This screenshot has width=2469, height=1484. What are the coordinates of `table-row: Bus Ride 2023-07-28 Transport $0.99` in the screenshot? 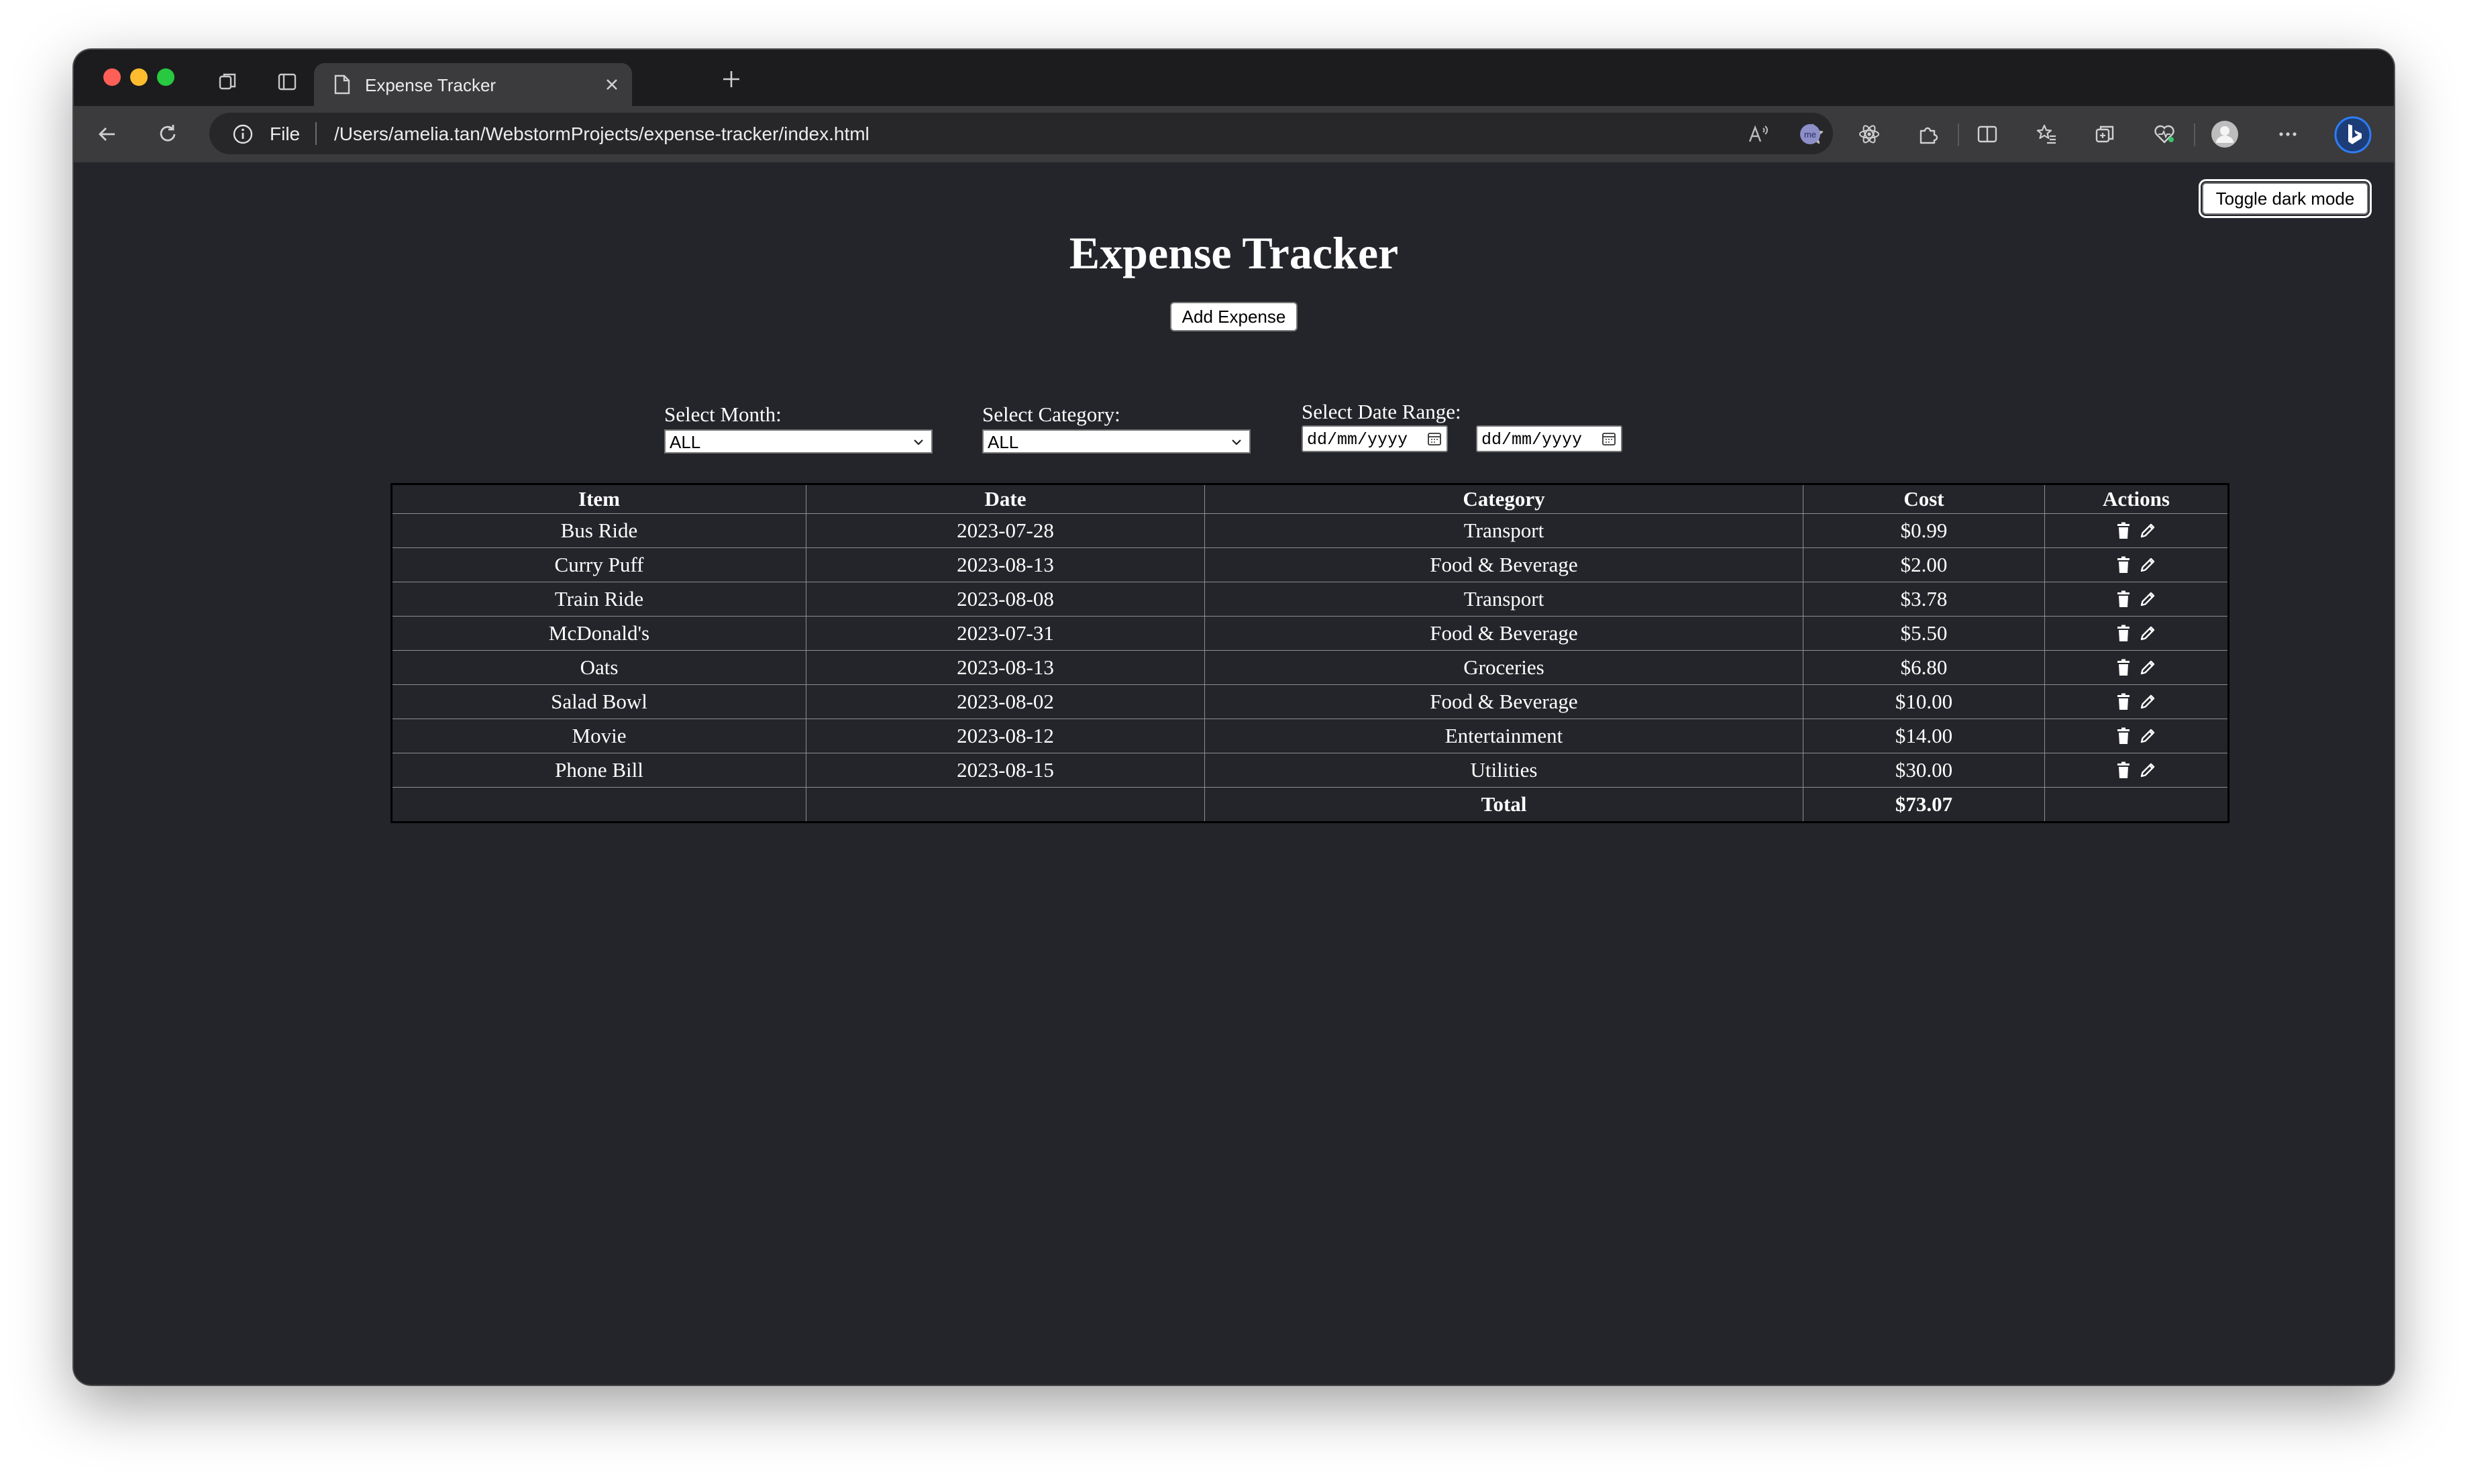 It's located at (1310, 530).